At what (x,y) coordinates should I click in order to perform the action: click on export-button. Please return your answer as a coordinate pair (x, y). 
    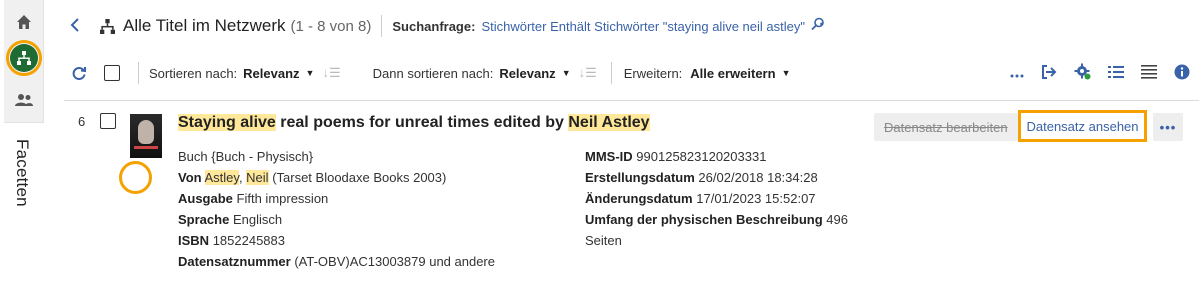
    Looking at the image, I should click on (1049, 73).